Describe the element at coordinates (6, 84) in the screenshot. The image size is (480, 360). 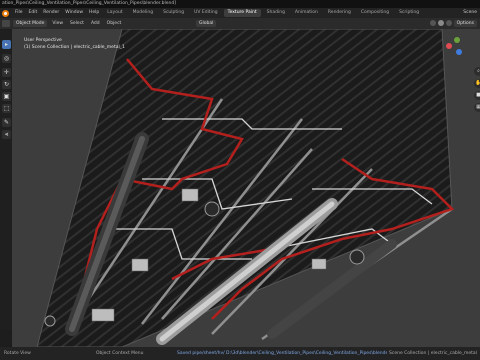
I see `rotate-tool-icon: ↻` at that location.